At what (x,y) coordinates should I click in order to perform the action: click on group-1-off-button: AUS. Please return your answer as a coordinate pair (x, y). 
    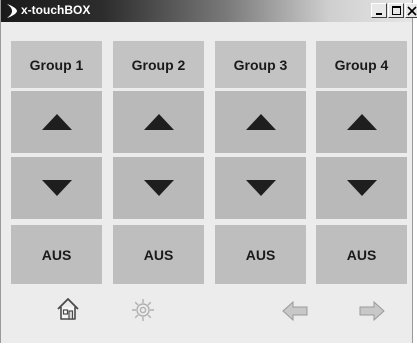
    Looking at the image, I should click on (56, 254).